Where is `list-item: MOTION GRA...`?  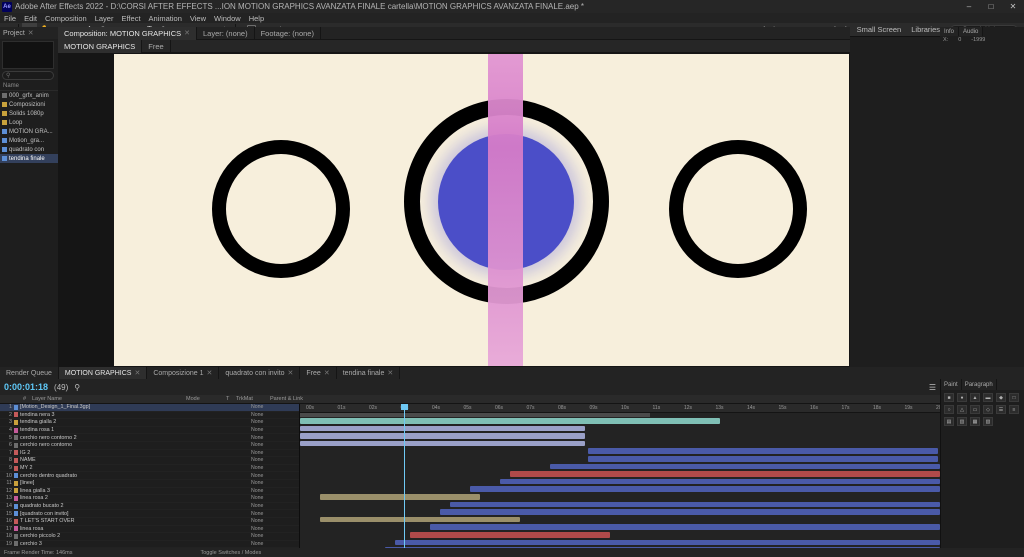
list-item: MOTION GRA... is located at coordinates (29, 131).